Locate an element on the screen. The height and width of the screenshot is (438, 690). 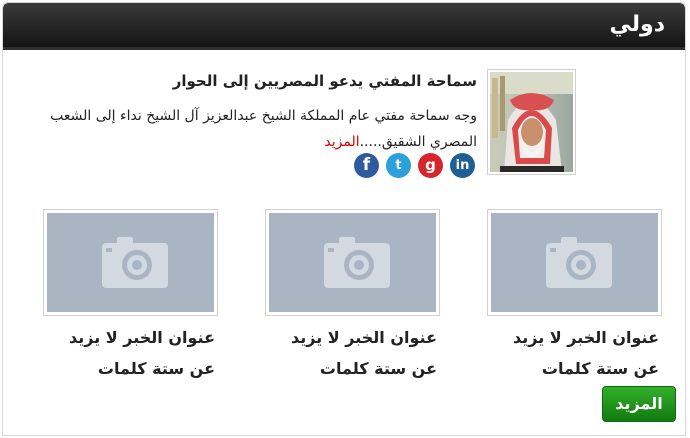
widget-header: دولي is located at coordinates (344, 26).